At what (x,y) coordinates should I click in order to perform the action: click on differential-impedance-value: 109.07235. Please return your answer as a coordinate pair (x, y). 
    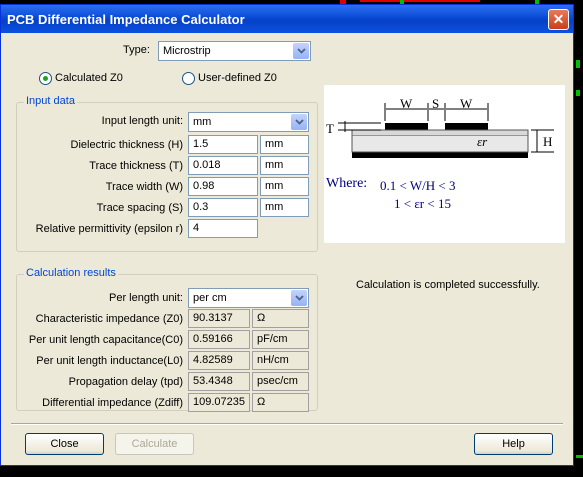
    Looking at the image, I should click on (219, 402).